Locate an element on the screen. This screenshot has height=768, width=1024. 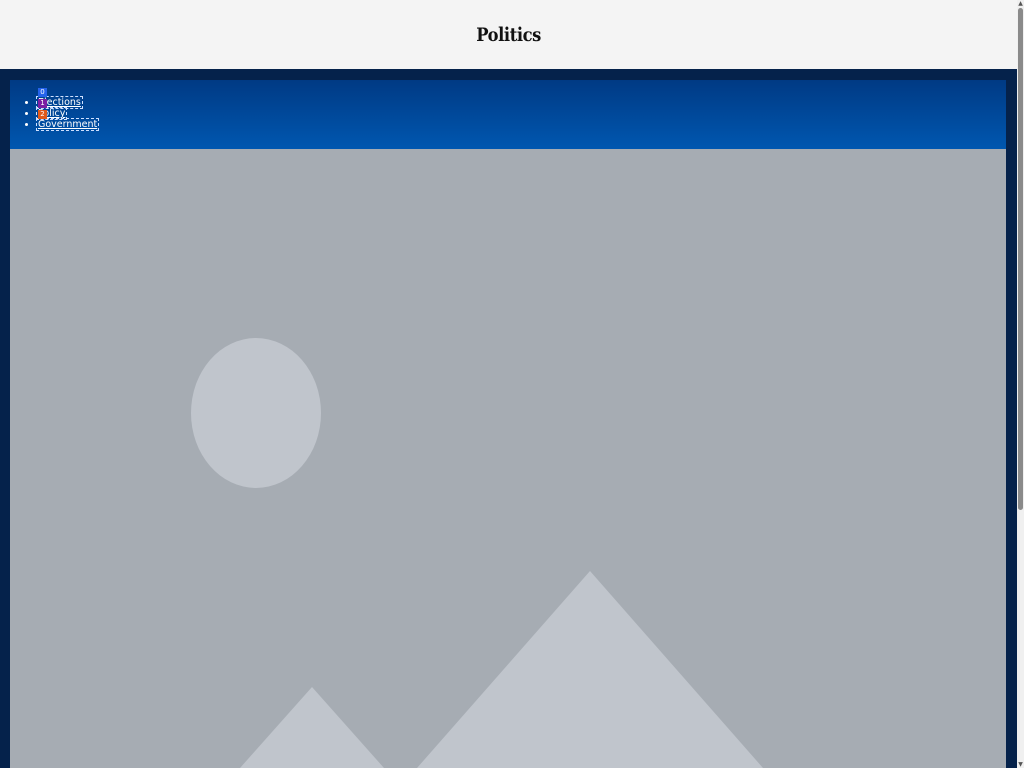
page-scrollbar: ▲ ▼ is located at coordinates (1020, 384).